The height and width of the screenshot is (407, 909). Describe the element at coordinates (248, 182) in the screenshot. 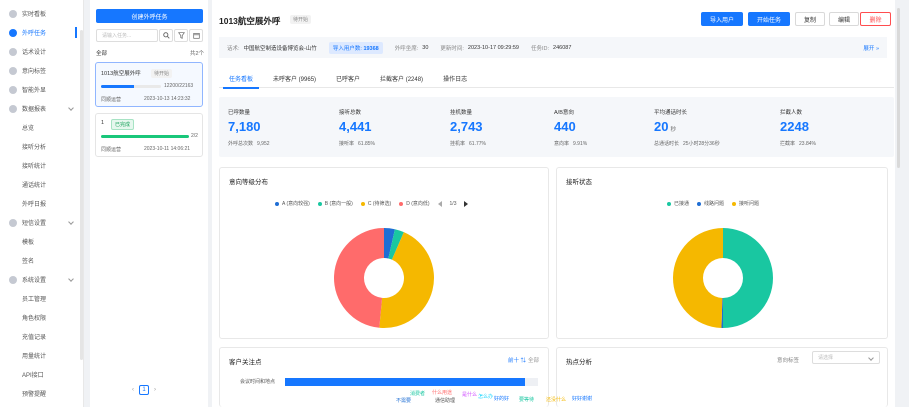

I see `panel-title: 意向等级分布` at that location.